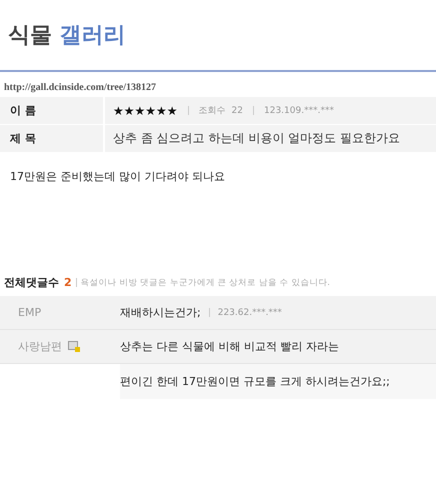 The height and width of the screenshot is (500, 436). What do you see at coordinates (218, 87) in the screenshot?
I see `post-url: http://gall.dcinside.com/tree/138127` at bounding box center [218, 87].